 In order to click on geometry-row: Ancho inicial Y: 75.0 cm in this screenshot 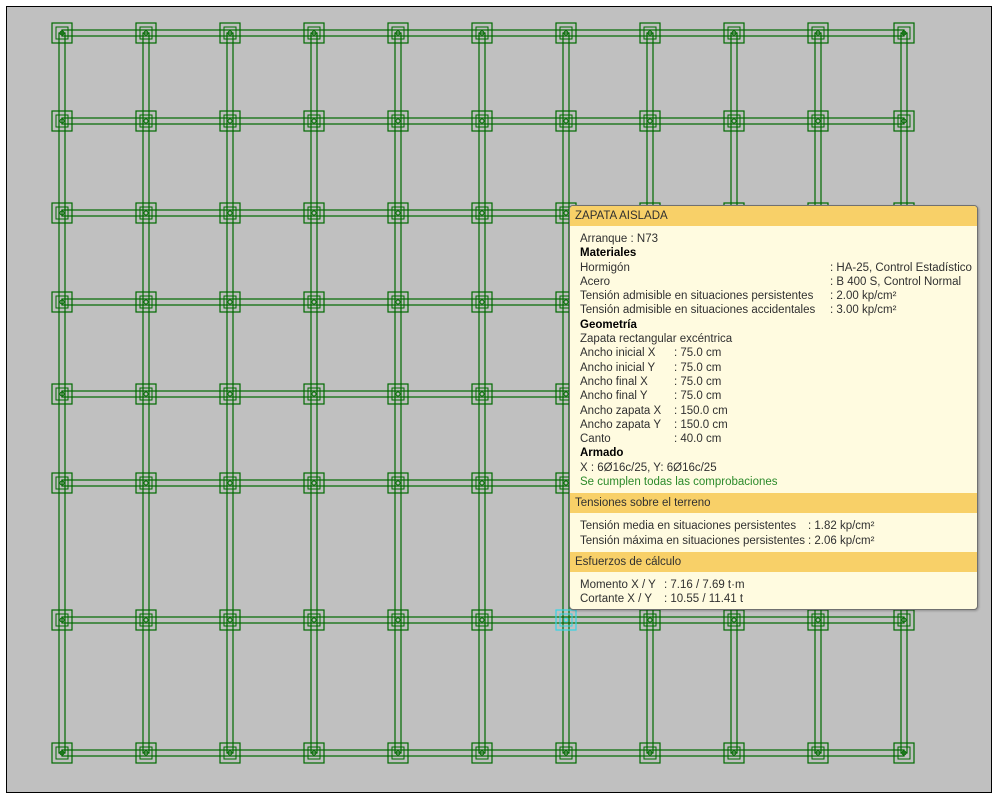, I will do `click(774, 368)`.